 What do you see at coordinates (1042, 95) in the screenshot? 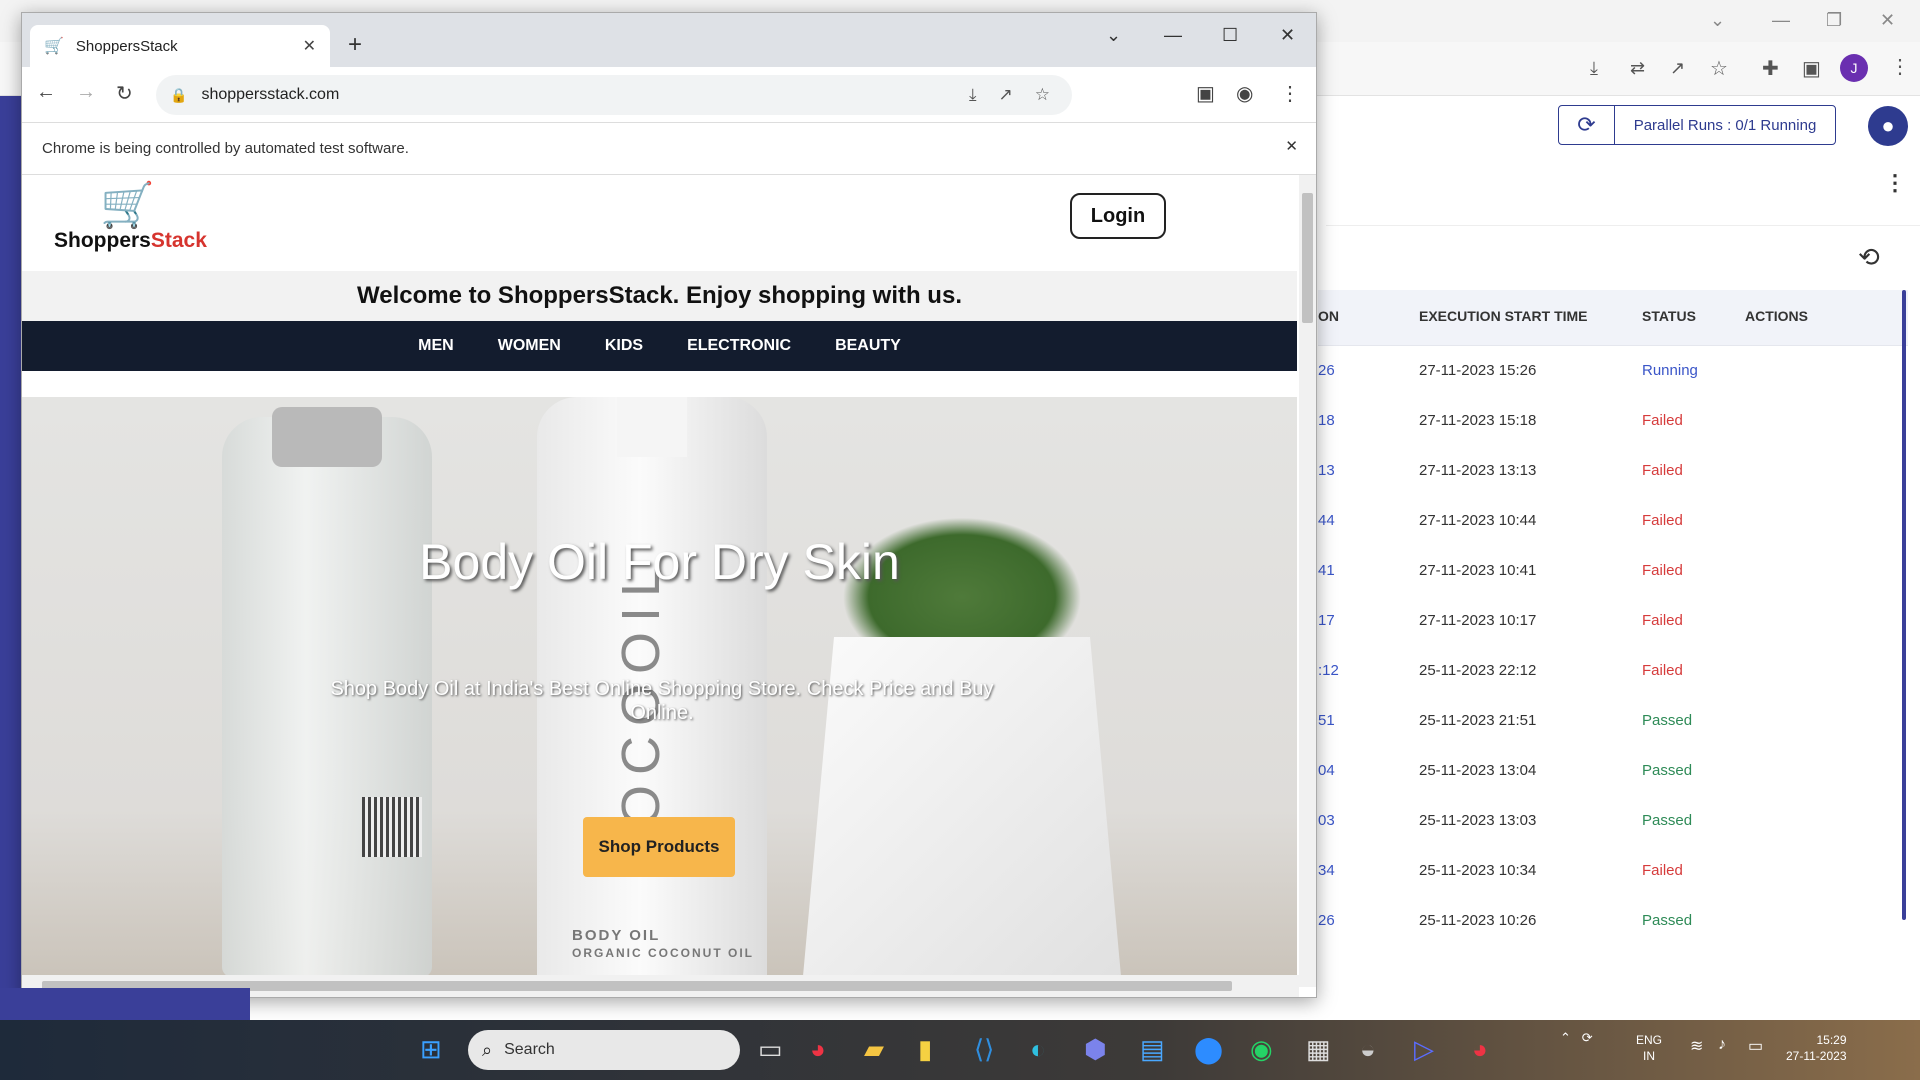
I see `bookmark-star-icon: ☆` at bounding box center [1042, 95].